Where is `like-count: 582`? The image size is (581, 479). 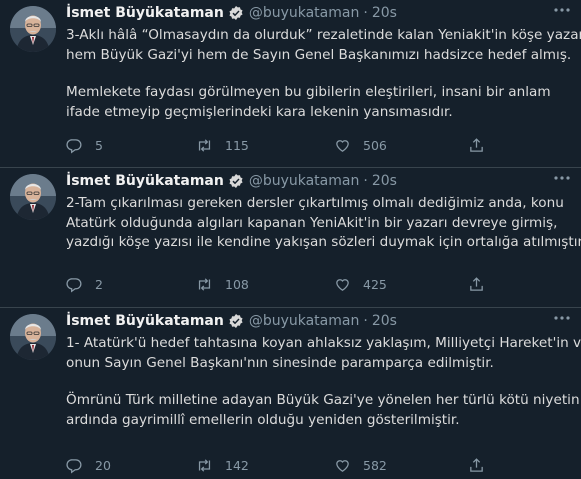 like-count: 582 is located at coordinates (375, 465).